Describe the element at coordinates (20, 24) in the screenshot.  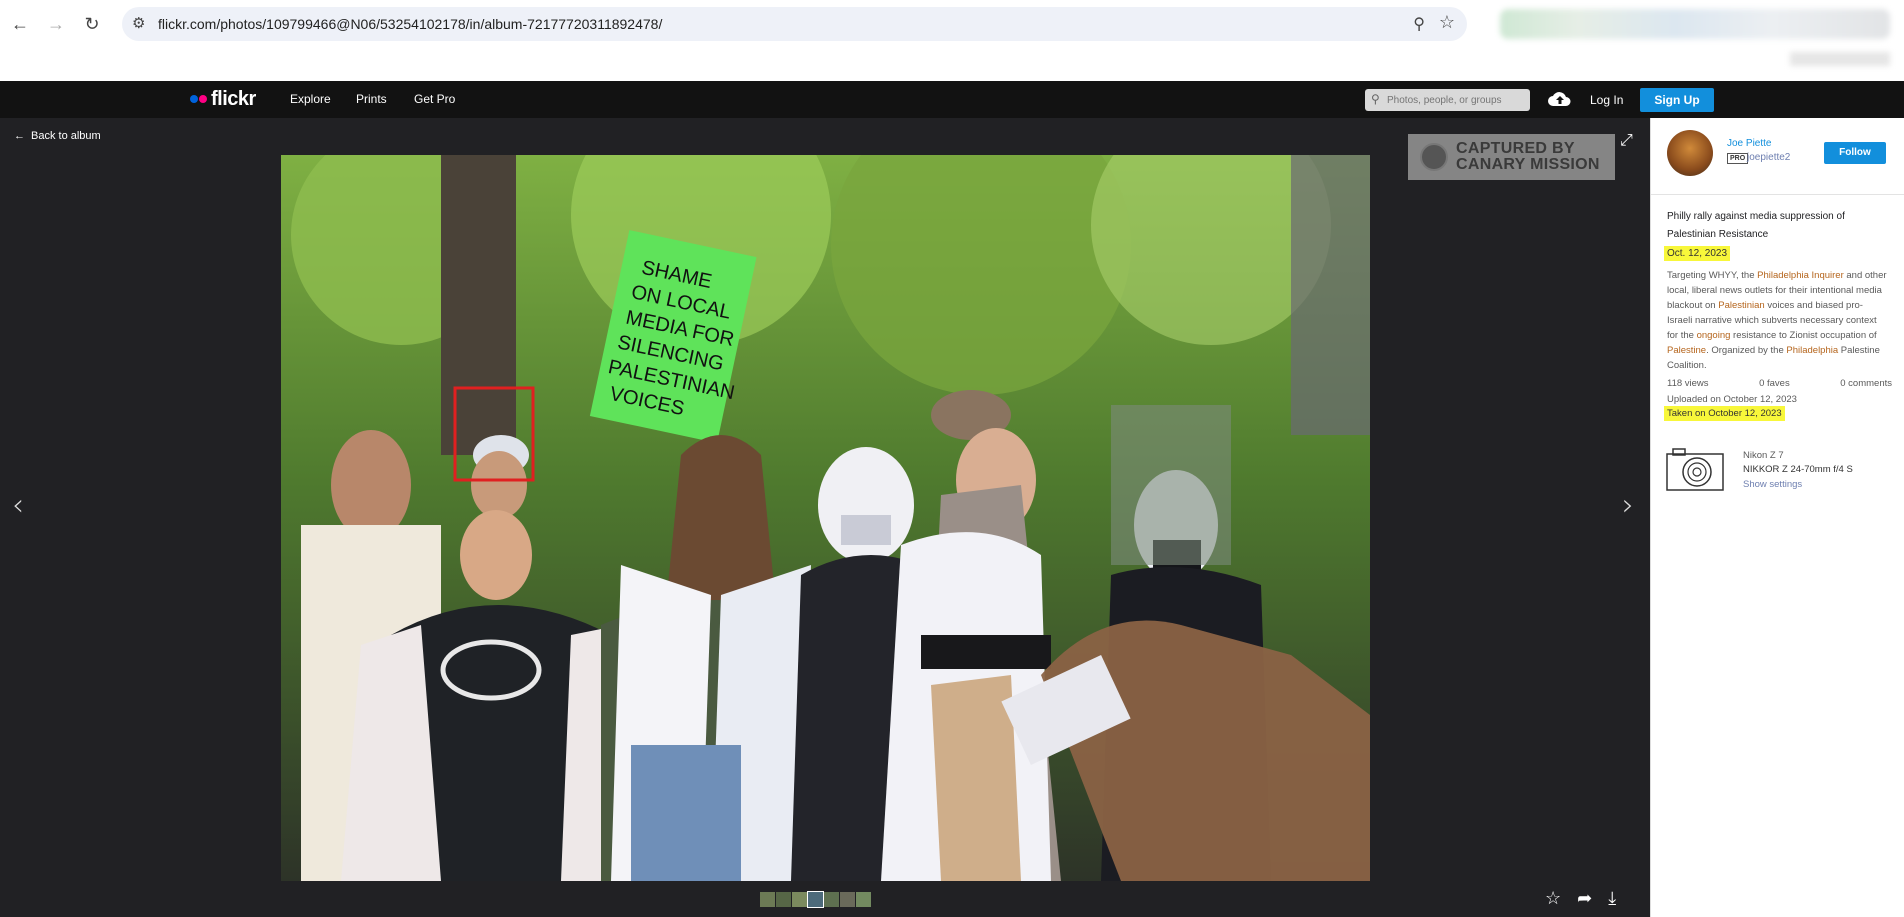
I see `back-arrow-icon: ←` at that location.